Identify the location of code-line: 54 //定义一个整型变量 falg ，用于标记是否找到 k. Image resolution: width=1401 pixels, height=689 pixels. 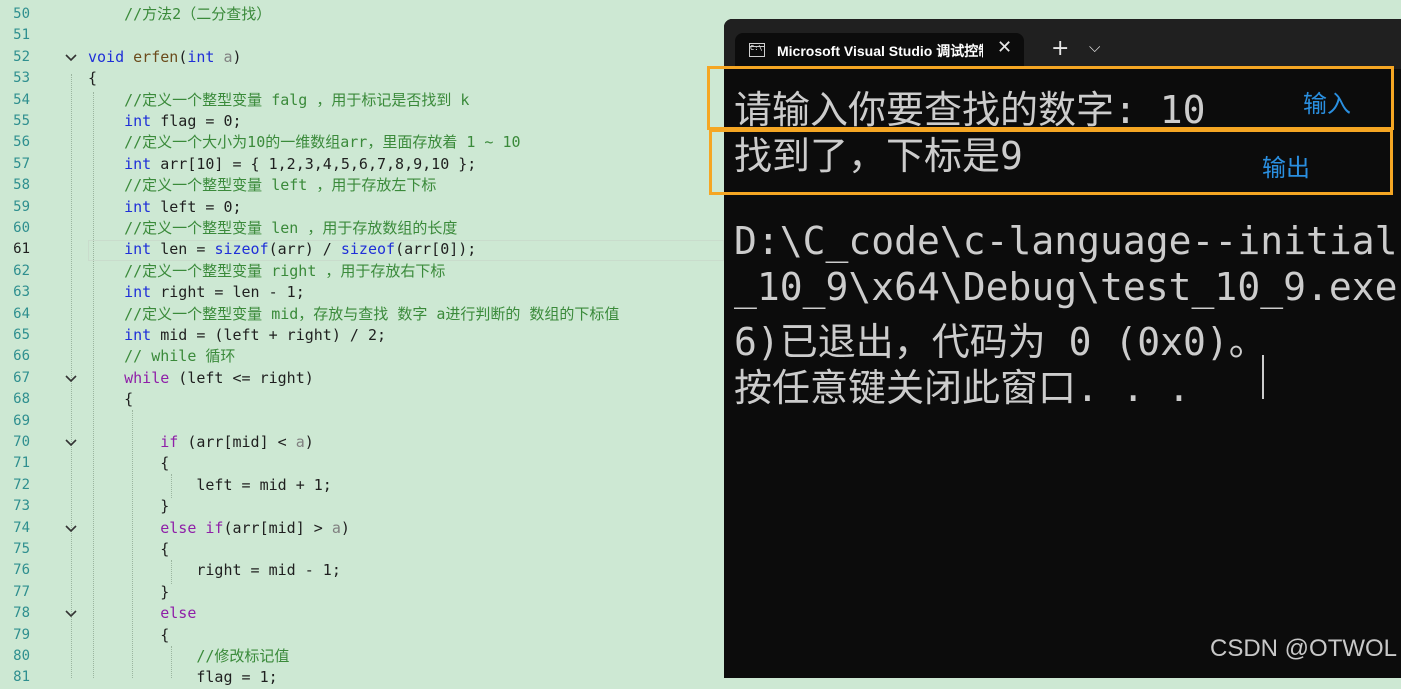
(362, 100).